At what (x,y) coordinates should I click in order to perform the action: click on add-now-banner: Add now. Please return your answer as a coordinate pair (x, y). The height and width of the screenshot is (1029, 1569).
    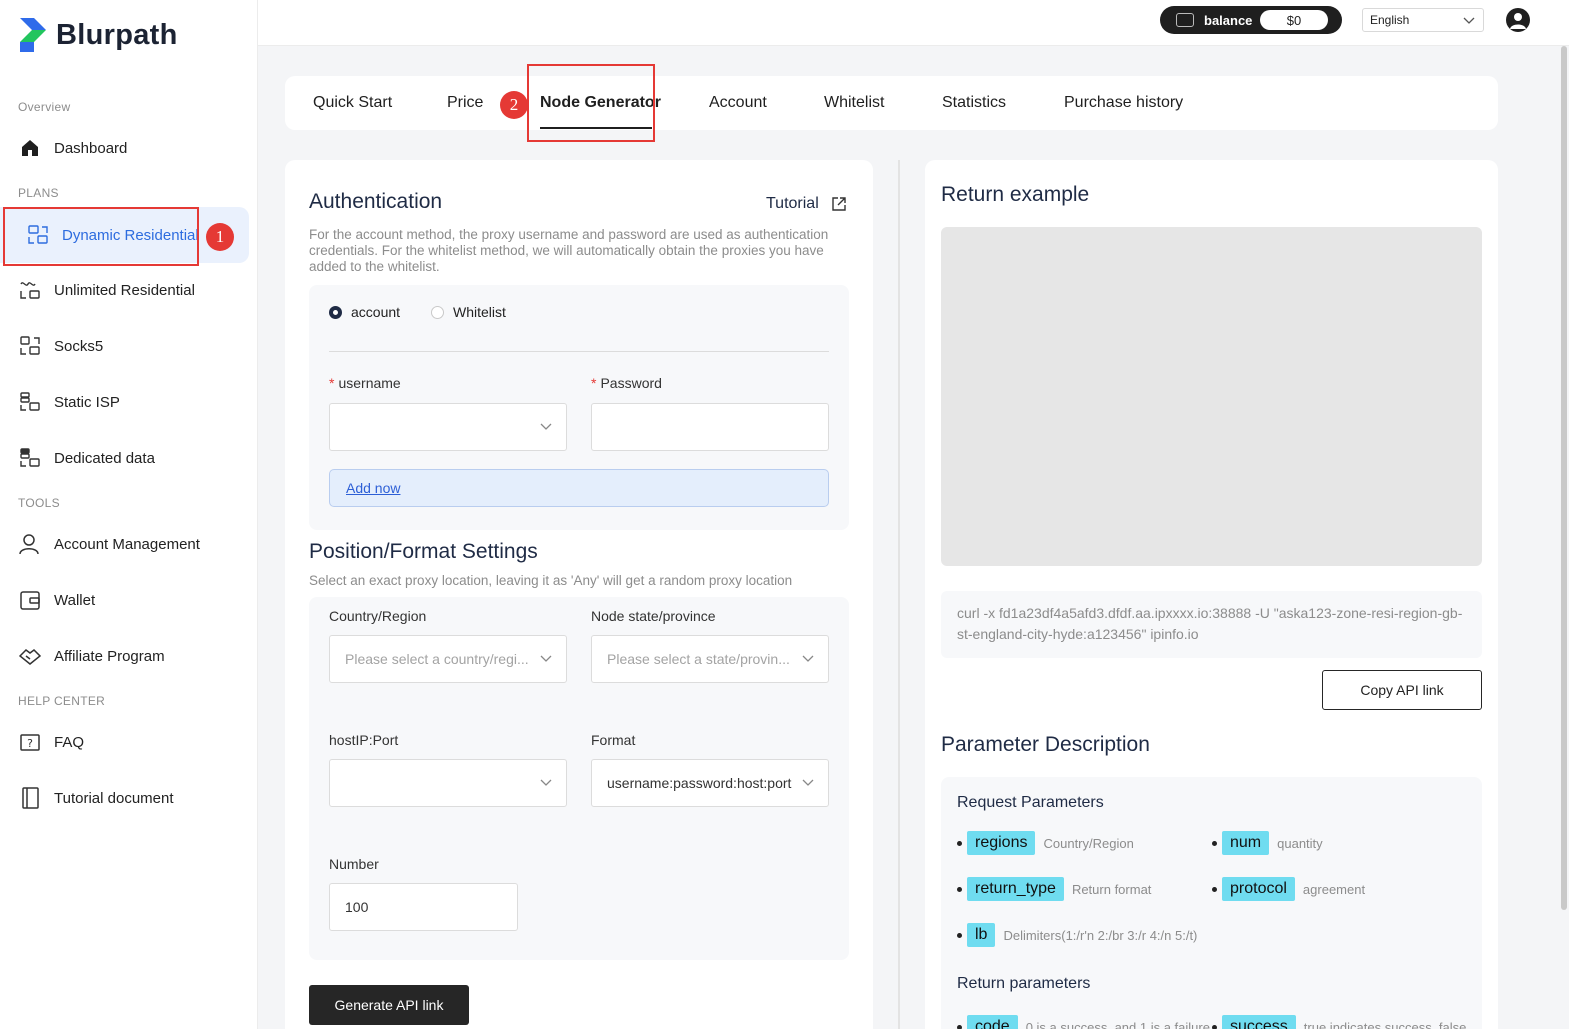
    Looking at the image, I should click on (579, 488).